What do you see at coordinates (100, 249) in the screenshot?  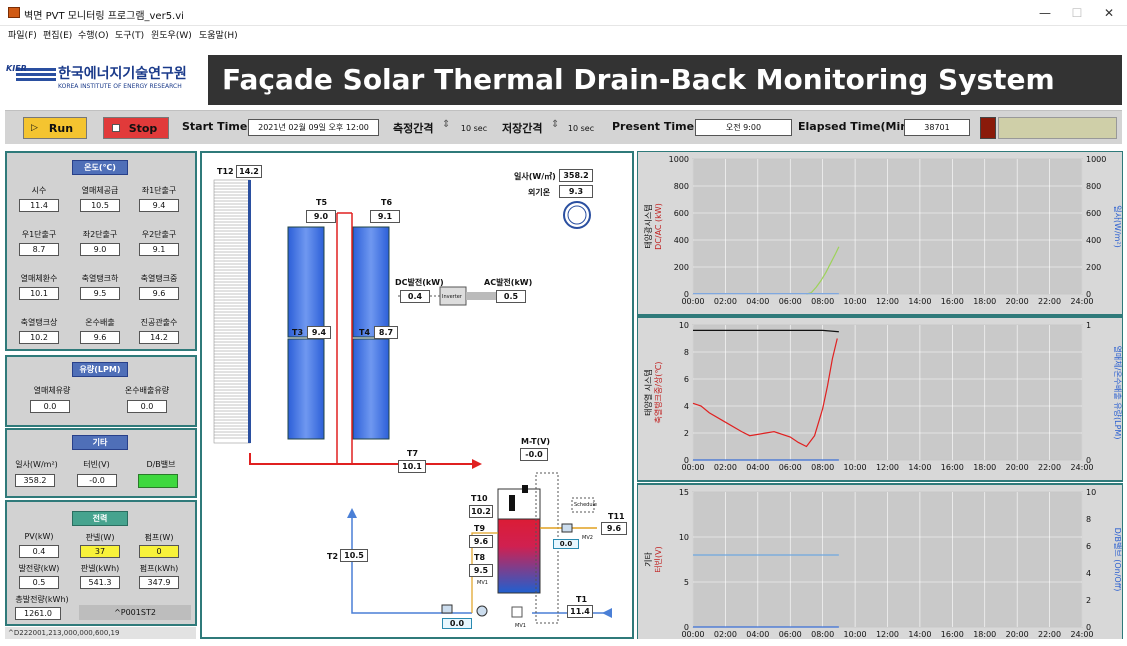 I see `temp-value: 9.0` at bounding box center [100, 249].